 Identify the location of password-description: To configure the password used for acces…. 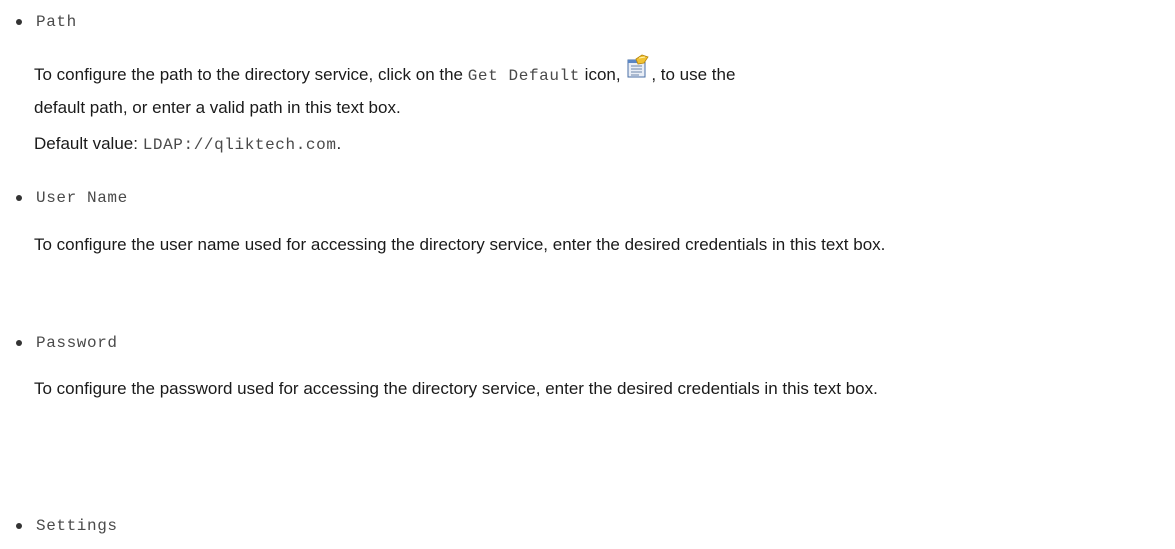
(456, 388).